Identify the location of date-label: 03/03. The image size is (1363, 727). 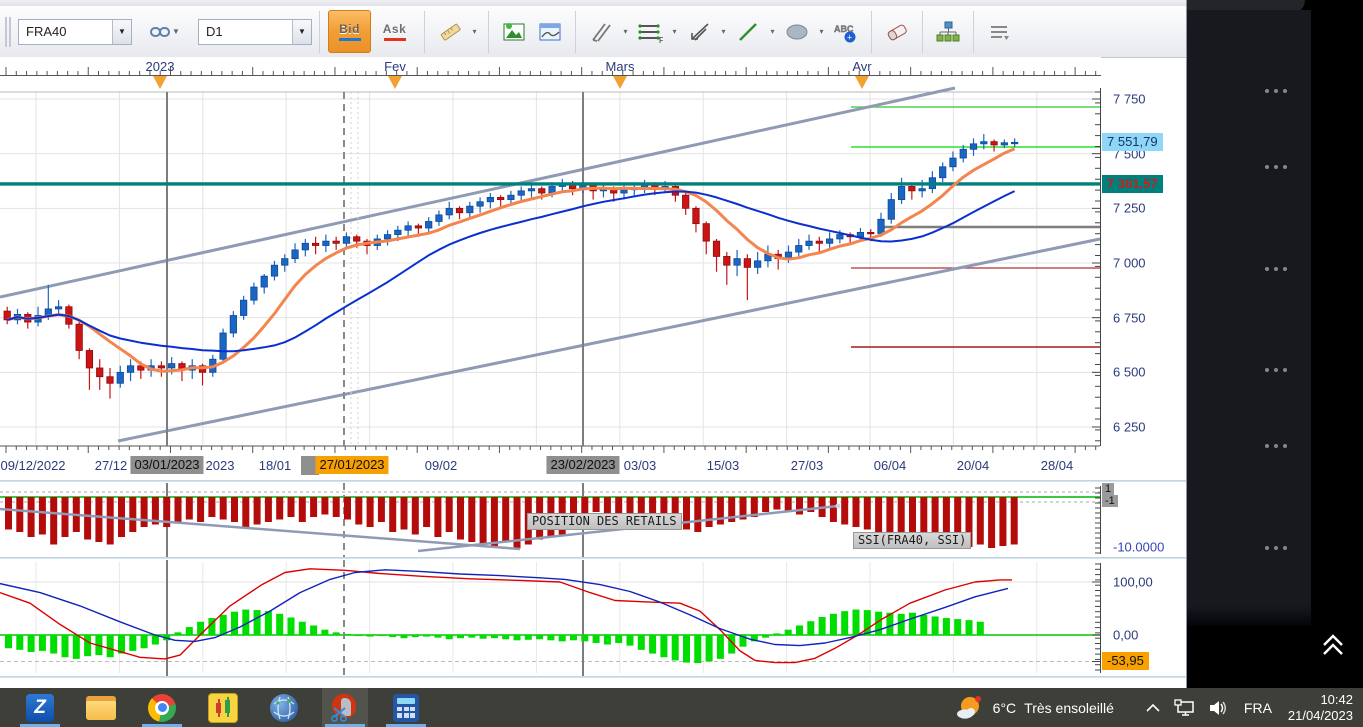
(640, 465).